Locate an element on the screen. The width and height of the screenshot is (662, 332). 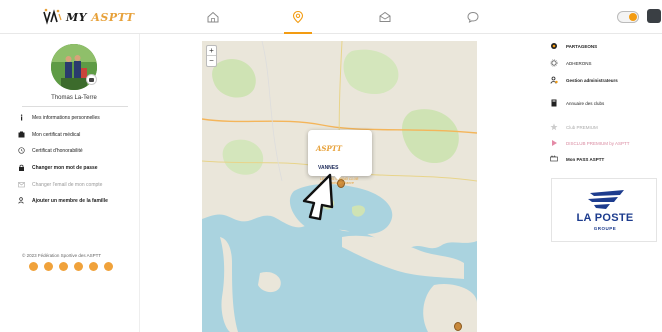
app-name: MY ASPTT is located at coordinates (100, 17).